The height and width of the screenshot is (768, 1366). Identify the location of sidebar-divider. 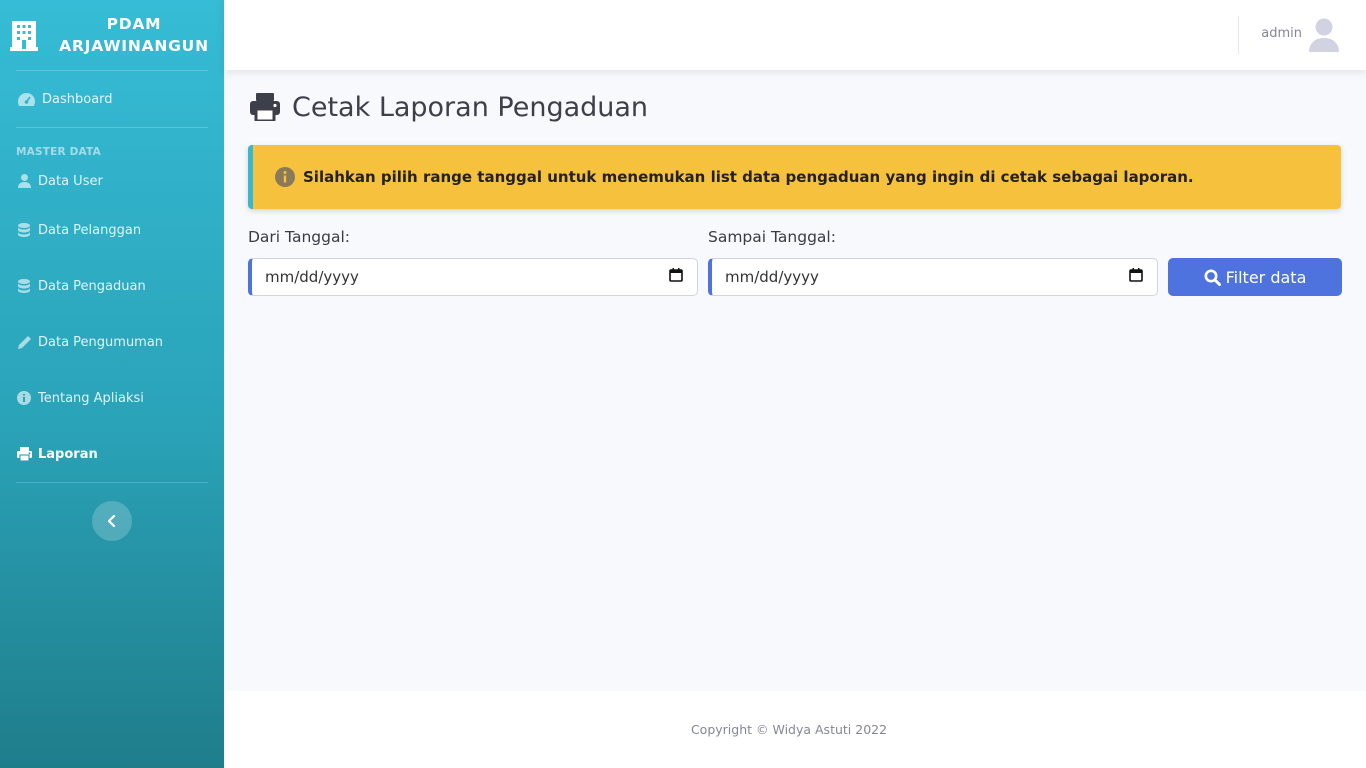
(112, 482).